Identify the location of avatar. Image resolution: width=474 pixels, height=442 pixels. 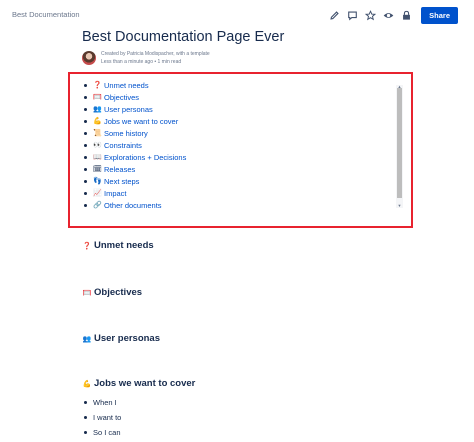
(89, 58).